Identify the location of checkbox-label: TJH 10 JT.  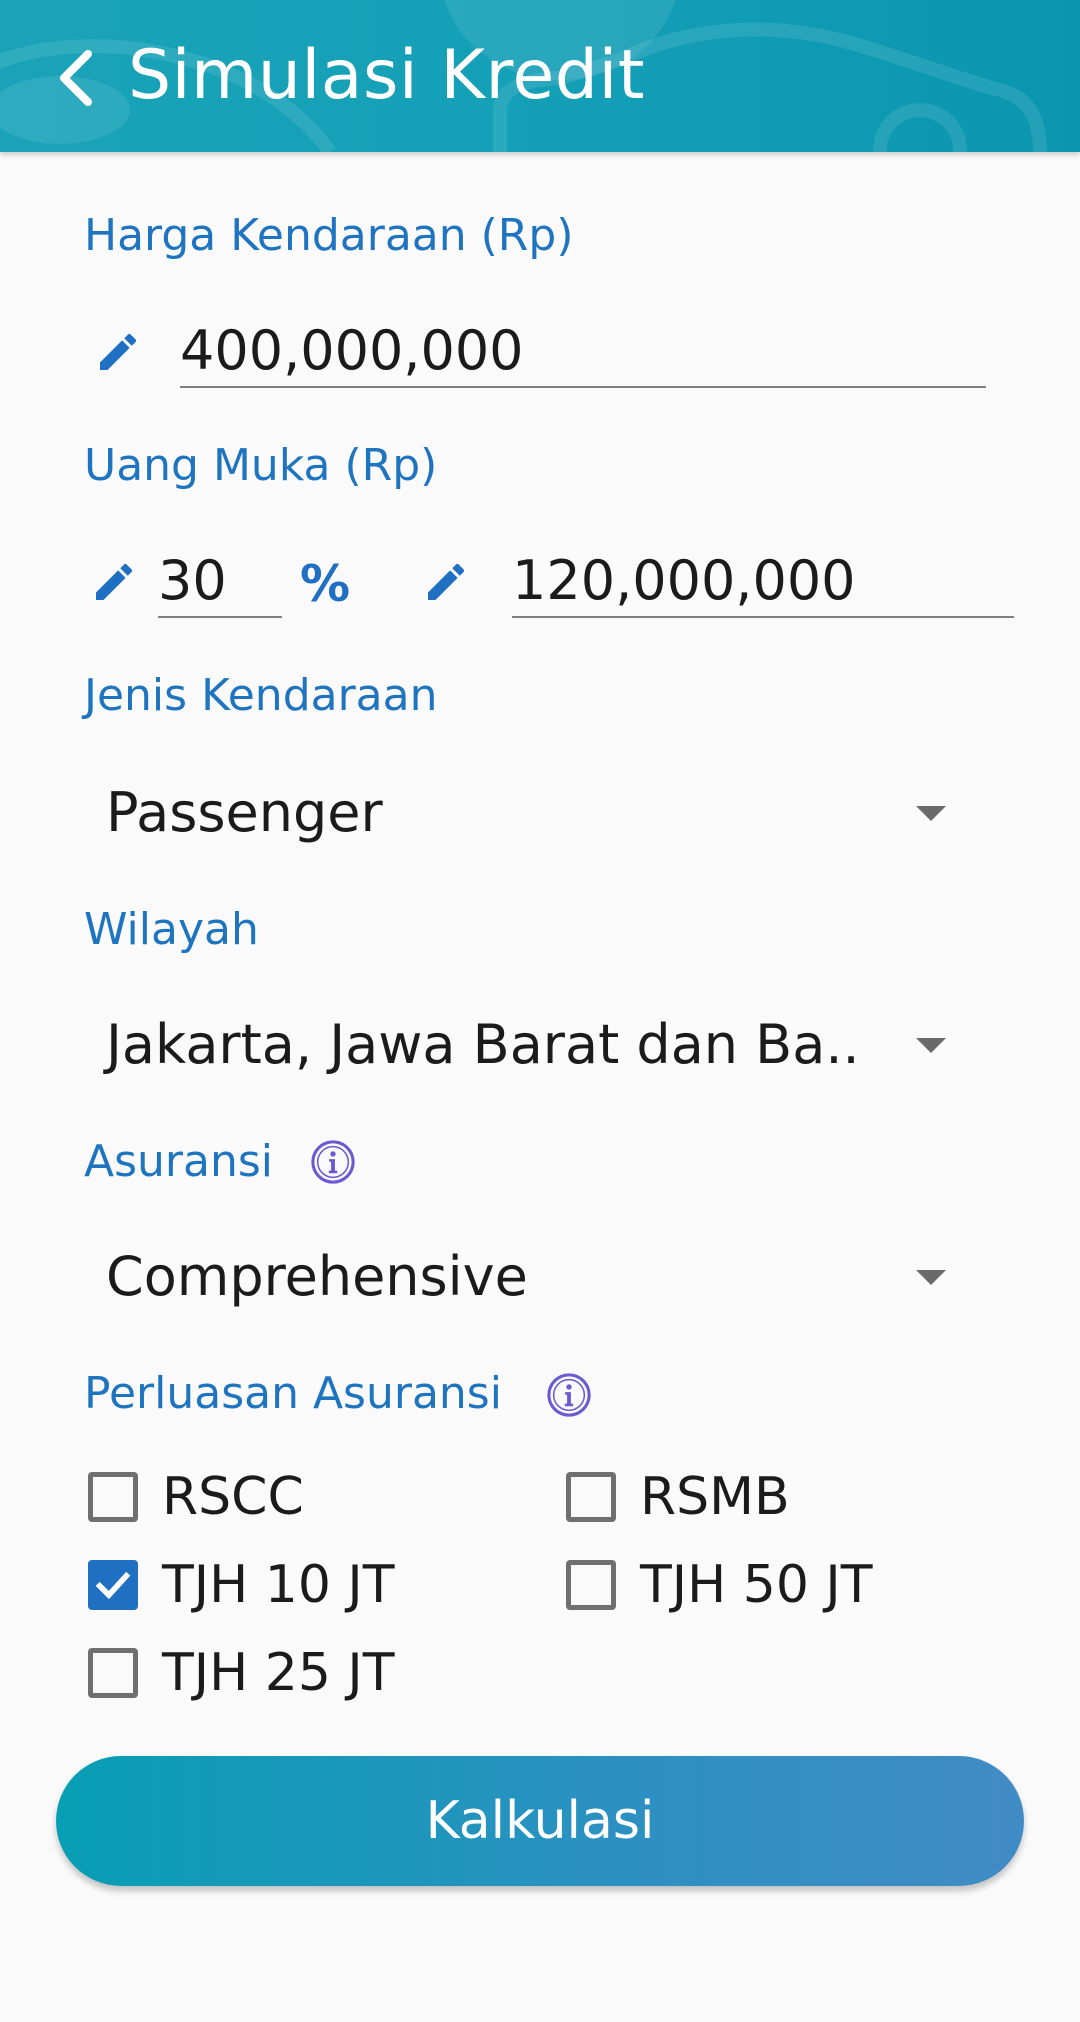
(278, 1585).